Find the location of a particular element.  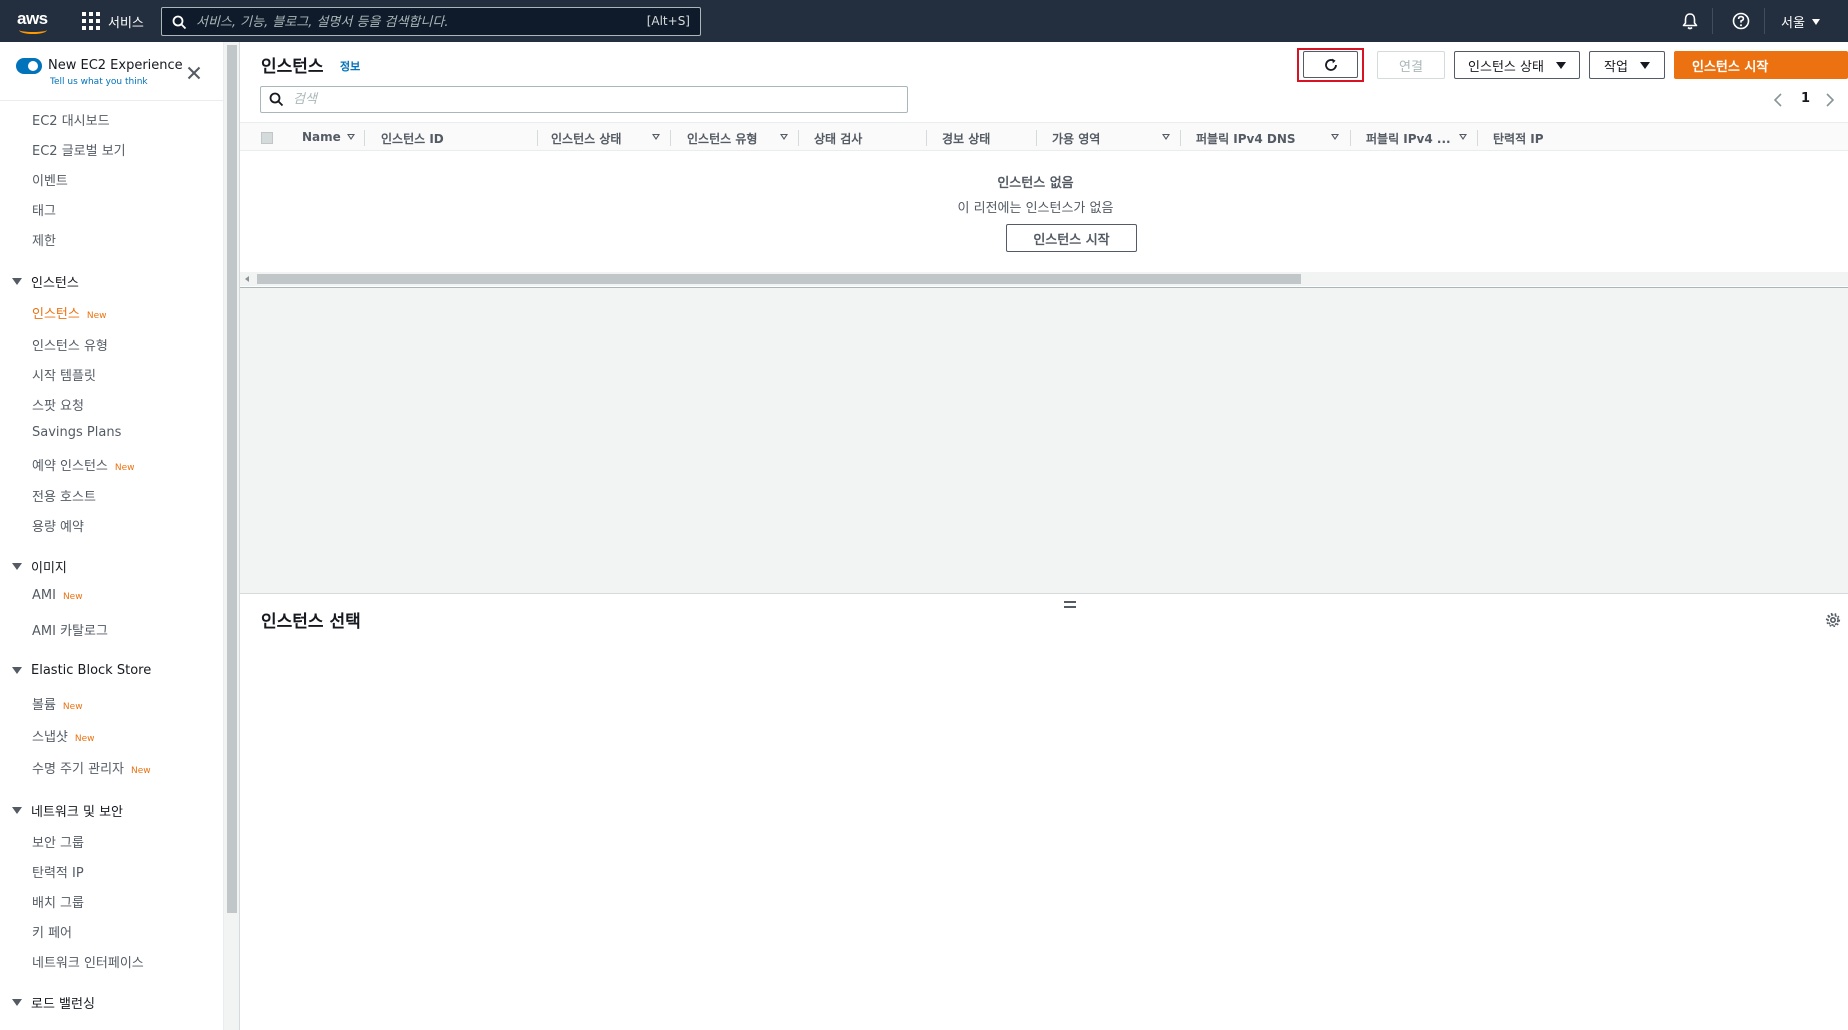

scroll-left-arrow-icon is located at coordinates (247, 279).